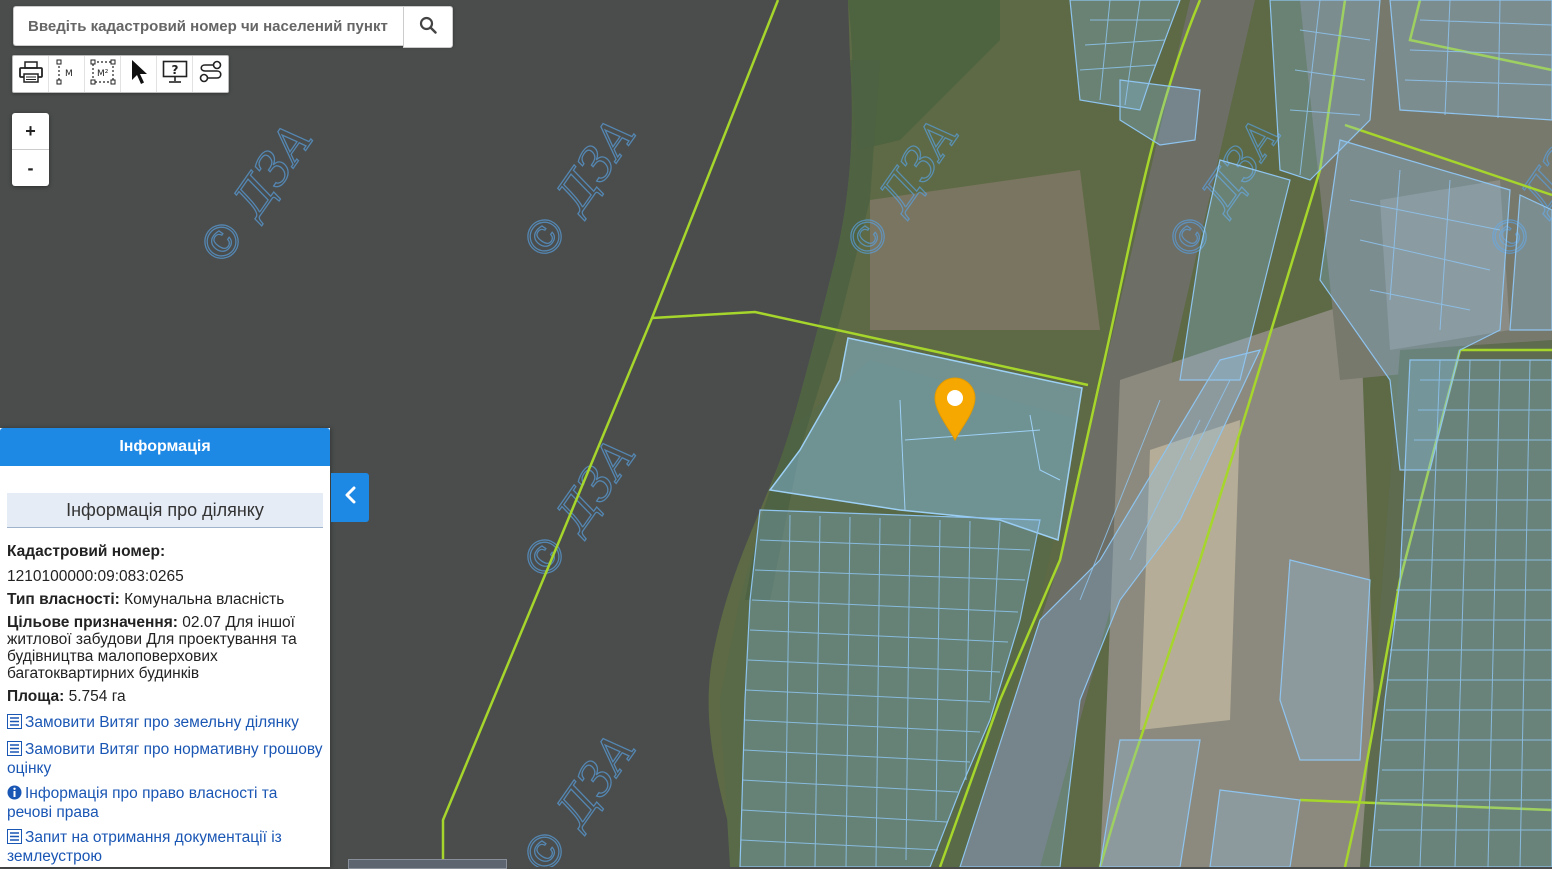  I want to click on svg-text: M, so click(69, 74).